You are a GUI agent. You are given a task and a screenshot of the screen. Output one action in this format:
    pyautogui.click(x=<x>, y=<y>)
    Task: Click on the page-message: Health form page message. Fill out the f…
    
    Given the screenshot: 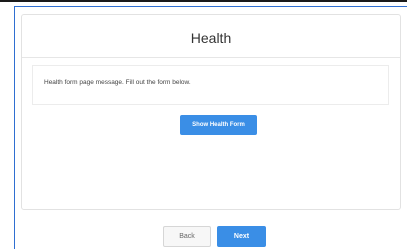 What is the action you would take?
    pyautogui.click(x=117, y=82)
    